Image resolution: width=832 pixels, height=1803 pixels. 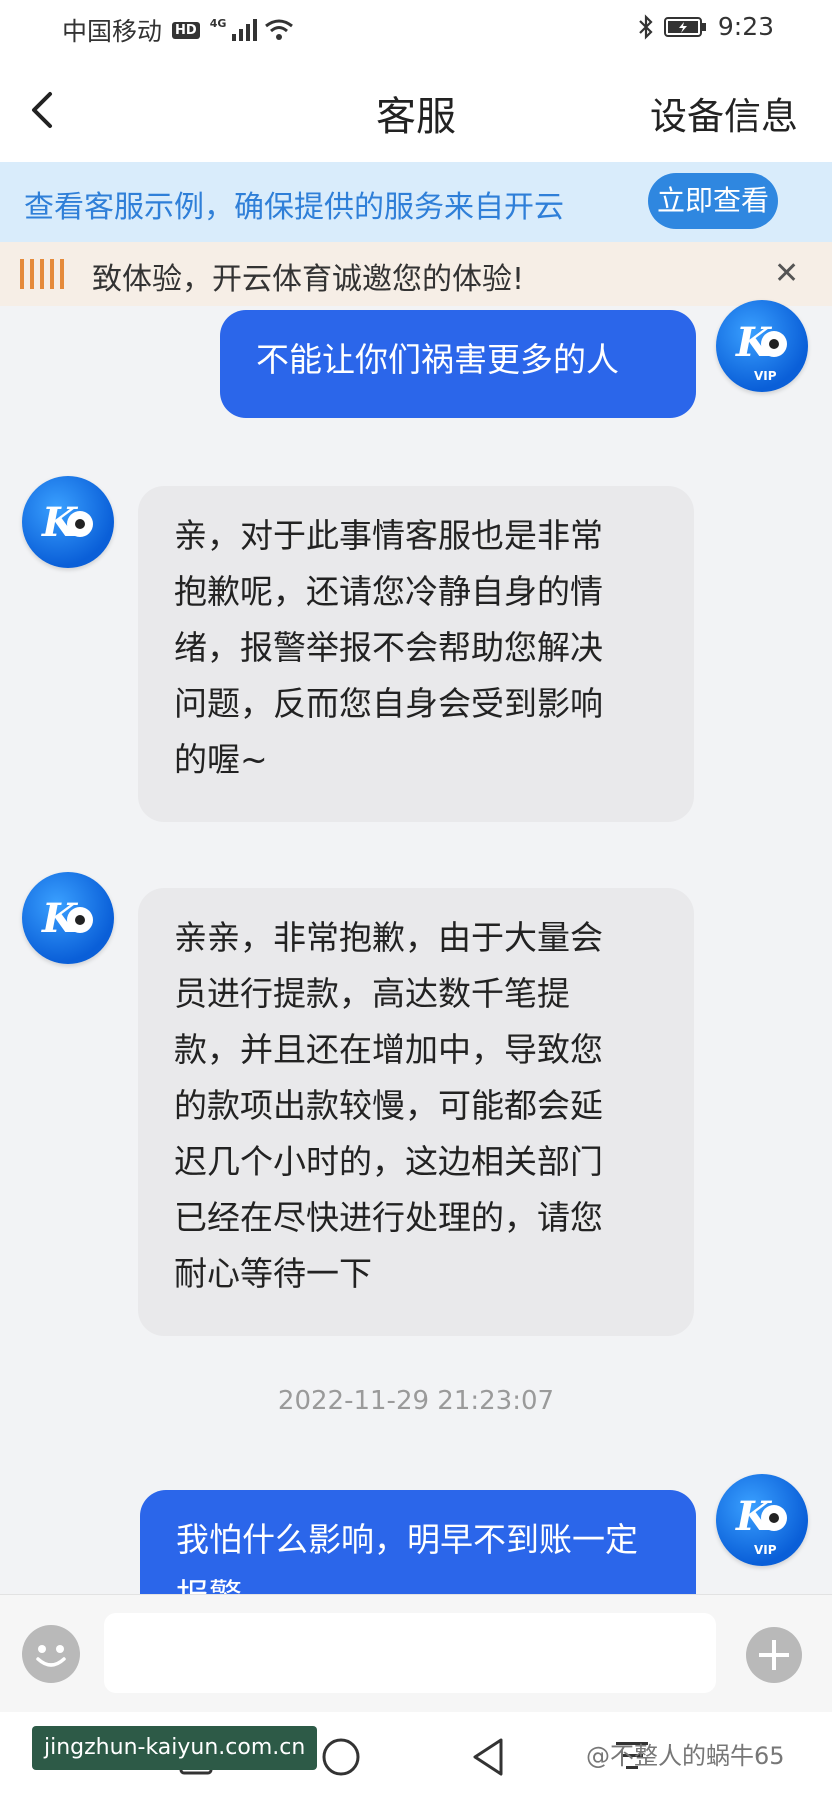 What do you see at coordinates (388, 1105) in the screenshot?
I see `message-line: 的款项出款较慢，可能都会延` at bounding box center [388, 1105].